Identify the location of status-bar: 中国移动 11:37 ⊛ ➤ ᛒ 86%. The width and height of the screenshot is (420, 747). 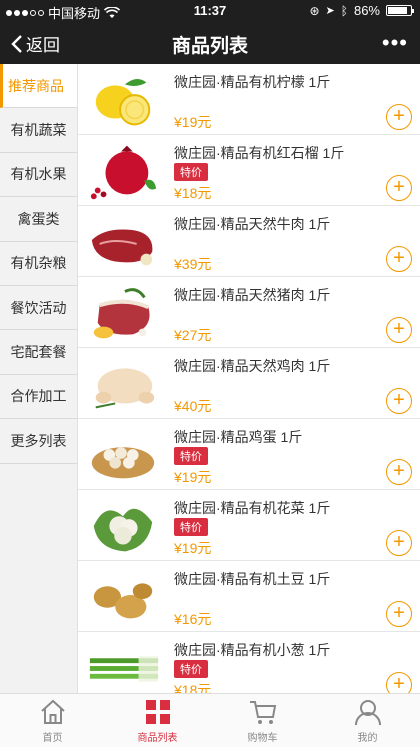
(210, 11).